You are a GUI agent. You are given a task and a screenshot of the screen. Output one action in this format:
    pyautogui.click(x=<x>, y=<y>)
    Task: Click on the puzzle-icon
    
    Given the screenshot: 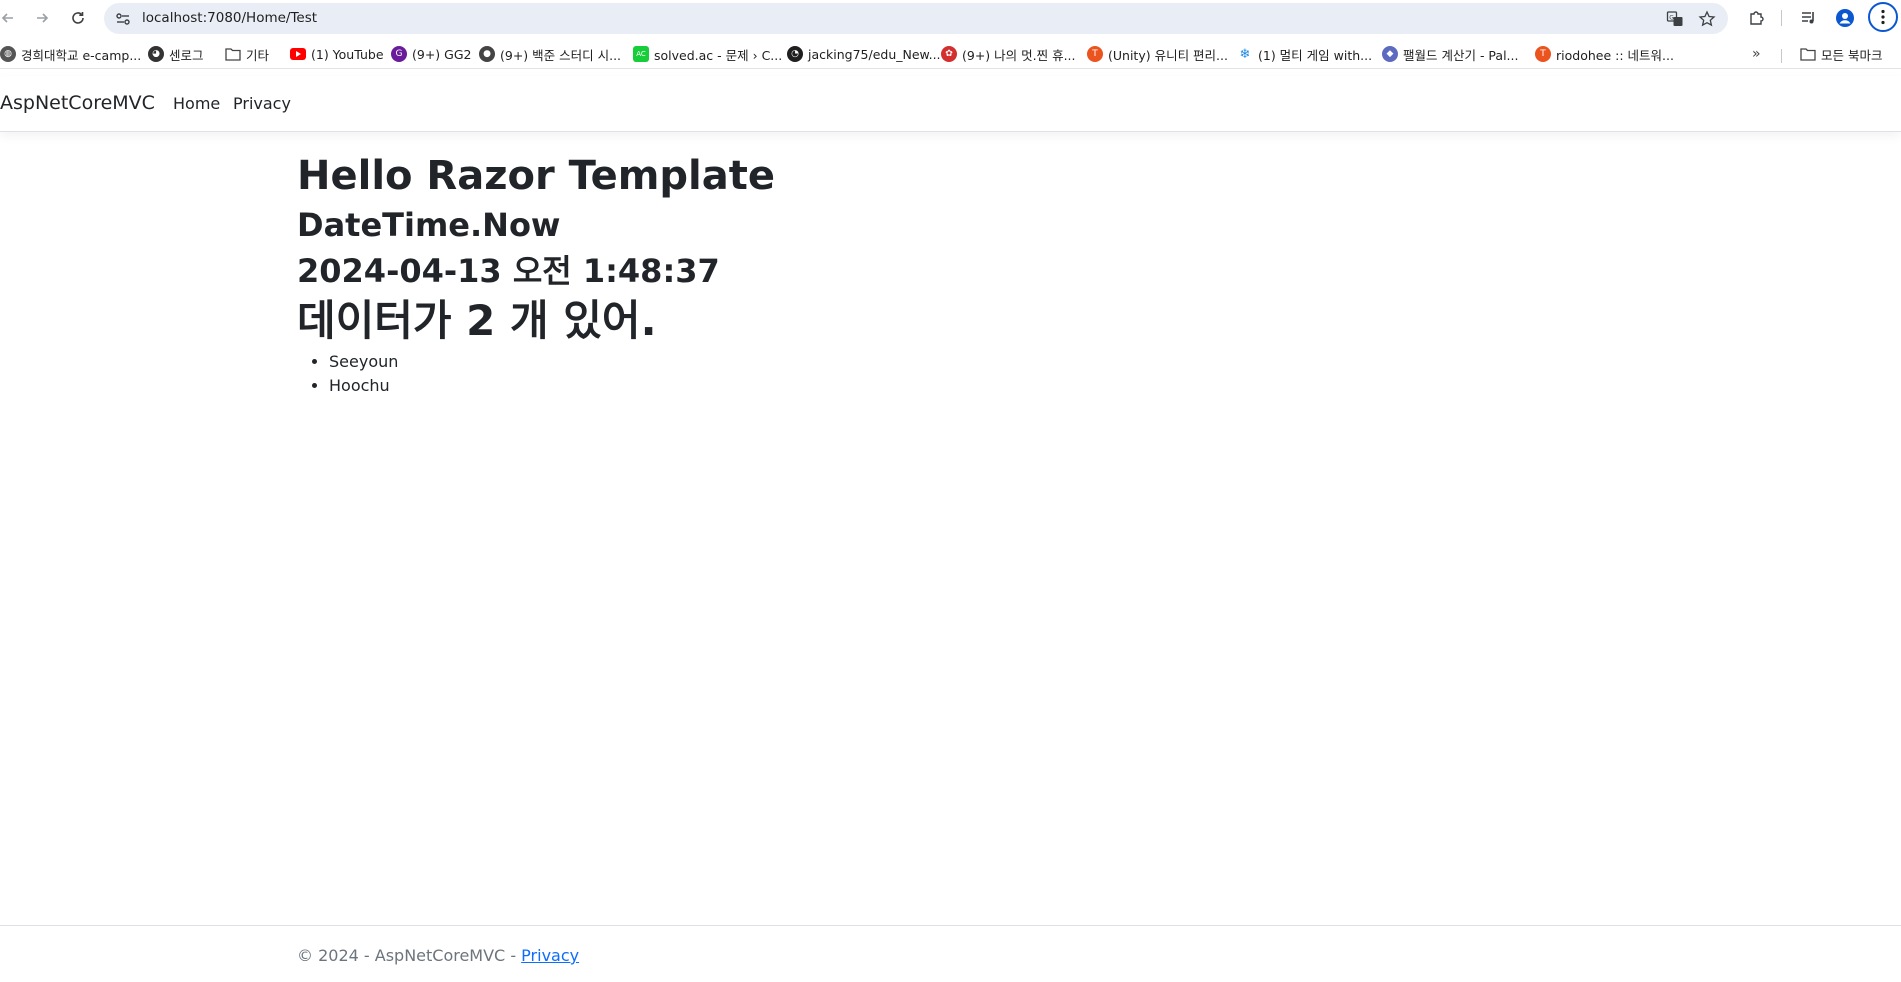 What is the action you would take?
    pyautogui.click(x=1757, y=18)
    